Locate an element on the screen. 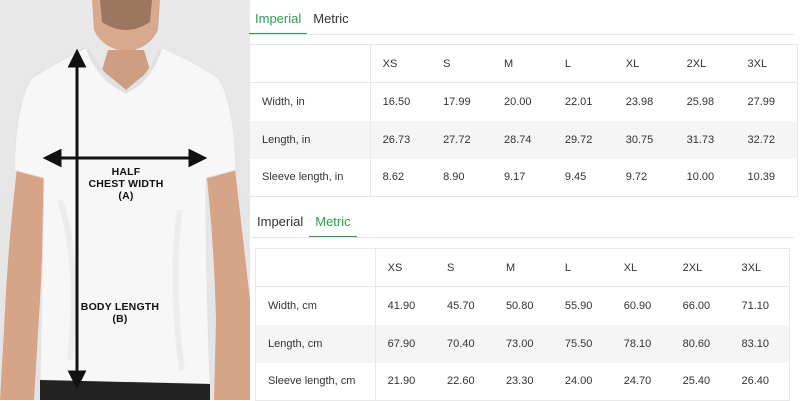 This screenshot has height=401, width=800. table-cell: 80.60 is located at coordinates (700, 343).